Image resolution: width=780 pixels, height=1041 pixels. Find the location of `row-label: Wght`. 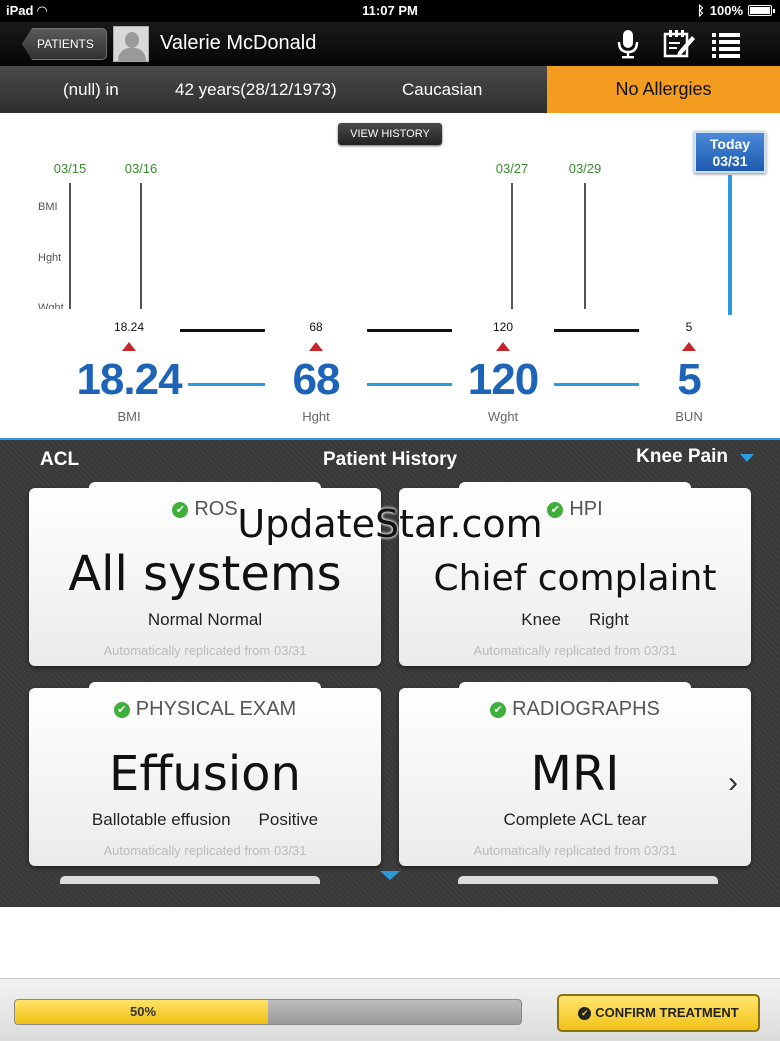

row-label: Wght is located at coordinates (51, 305).